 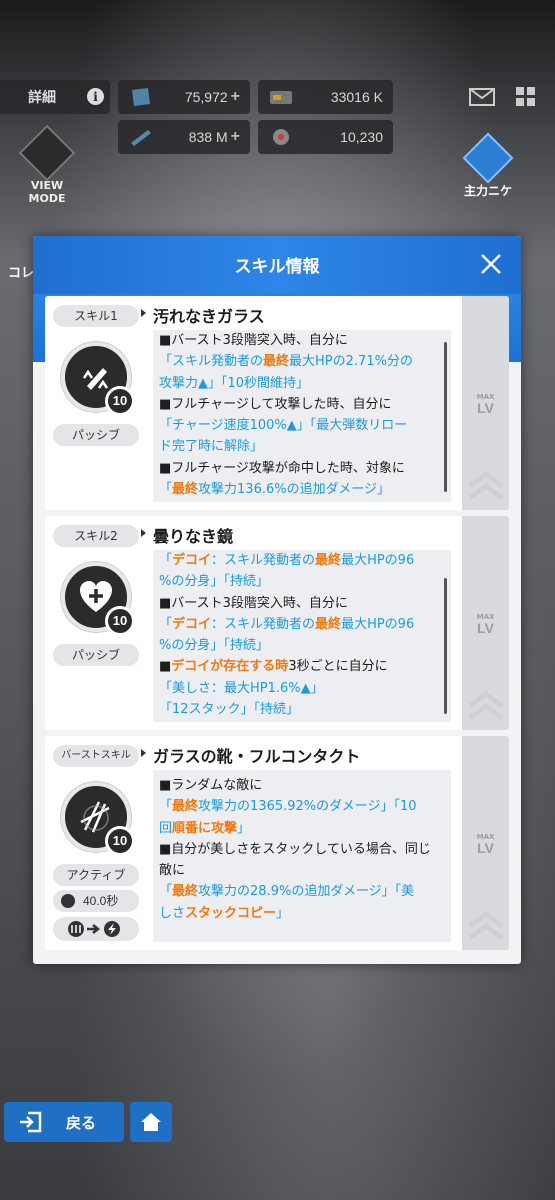 What do you see at coordinates (47, 153) in the screenshot?
I see `view-mode-icon` at bounding box center [47, 153].